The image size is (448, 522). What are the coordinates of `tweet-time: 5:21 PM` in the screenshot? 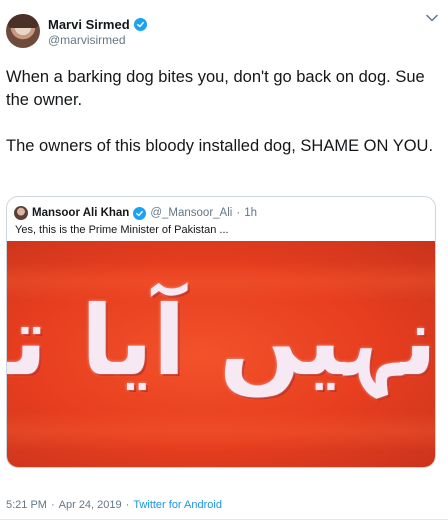 It's located at (26, 505).